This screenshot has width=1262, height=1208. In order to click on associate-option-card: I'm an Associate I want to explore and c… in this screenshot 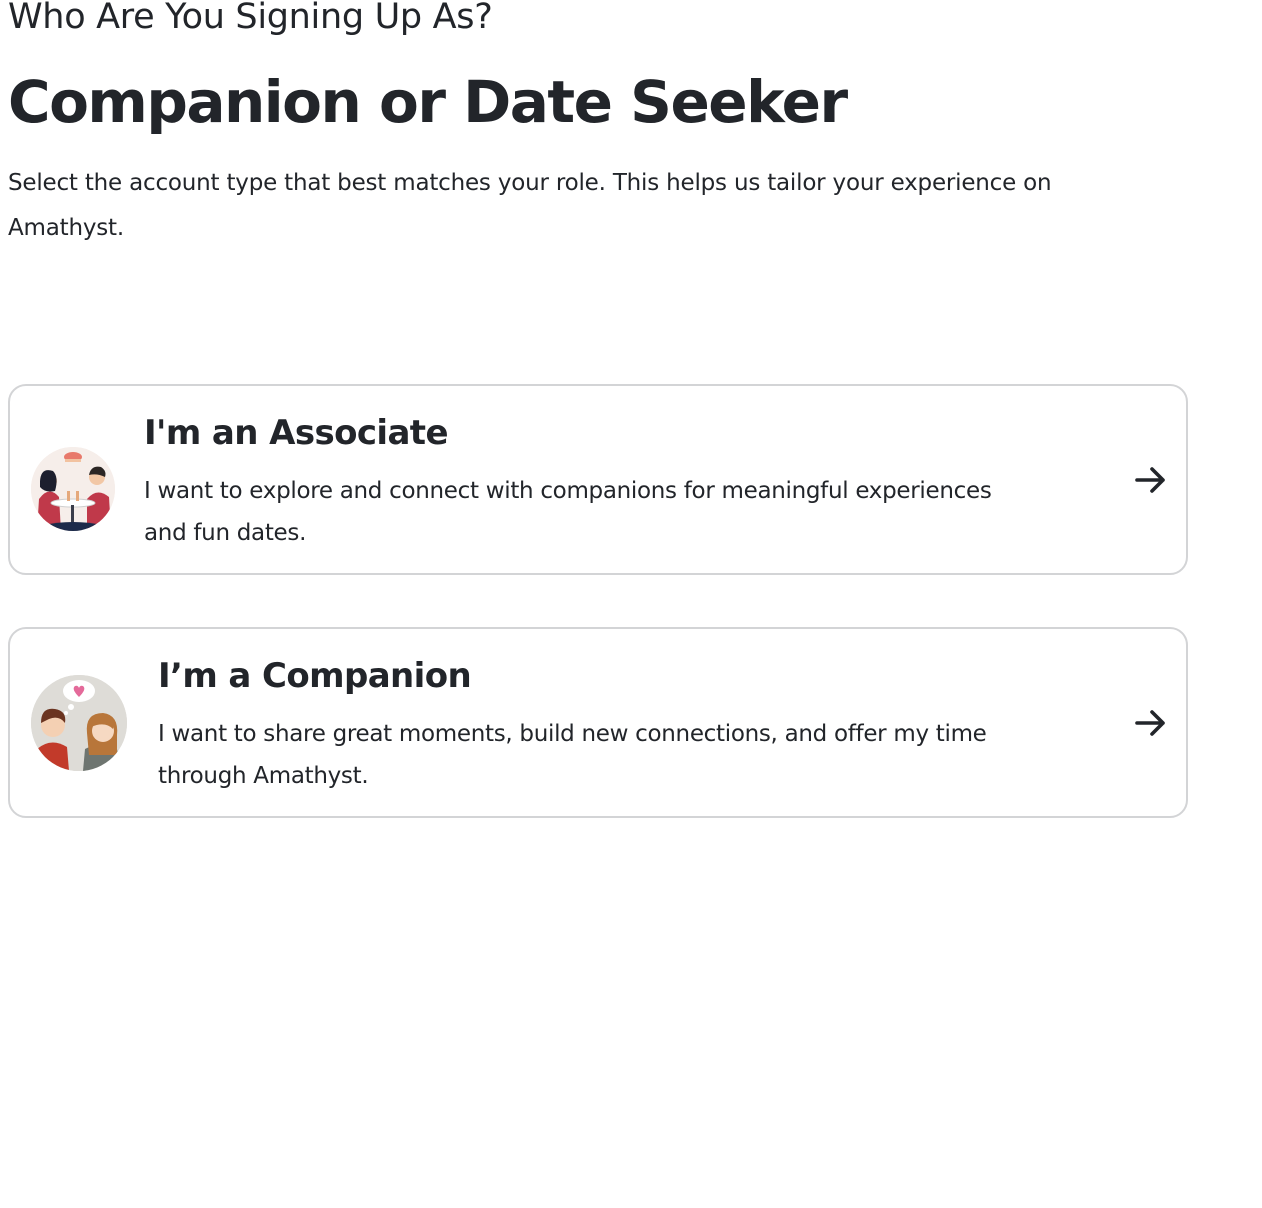, I will do `click(598, 479)`.